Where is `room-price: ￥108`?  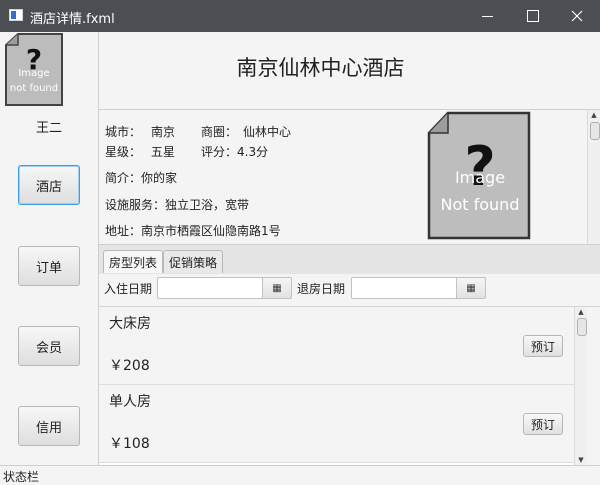 room-price: ￥108 is located at coordinates (129, 444).